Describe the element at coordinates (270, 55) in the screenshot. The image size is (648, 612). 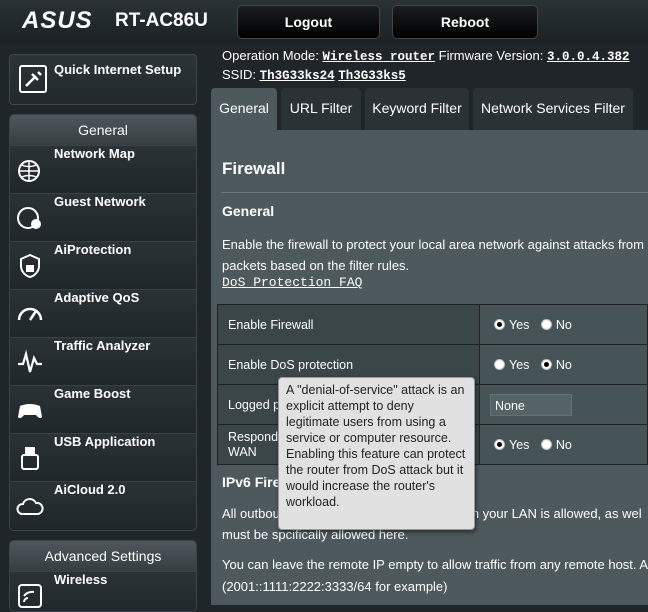
I see `operation-mode-label: Operation Mode:` at that location.